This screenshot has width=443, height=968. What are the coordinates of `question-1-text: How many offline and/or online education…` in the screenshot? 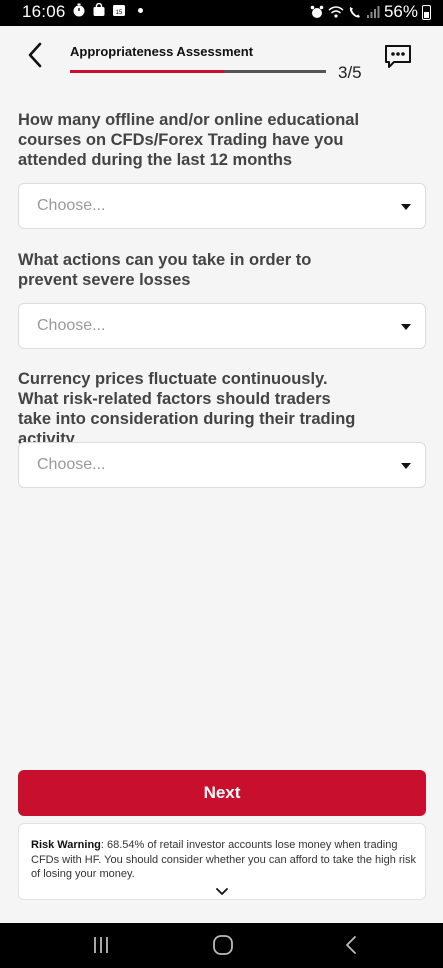 It's located at (189, 140).